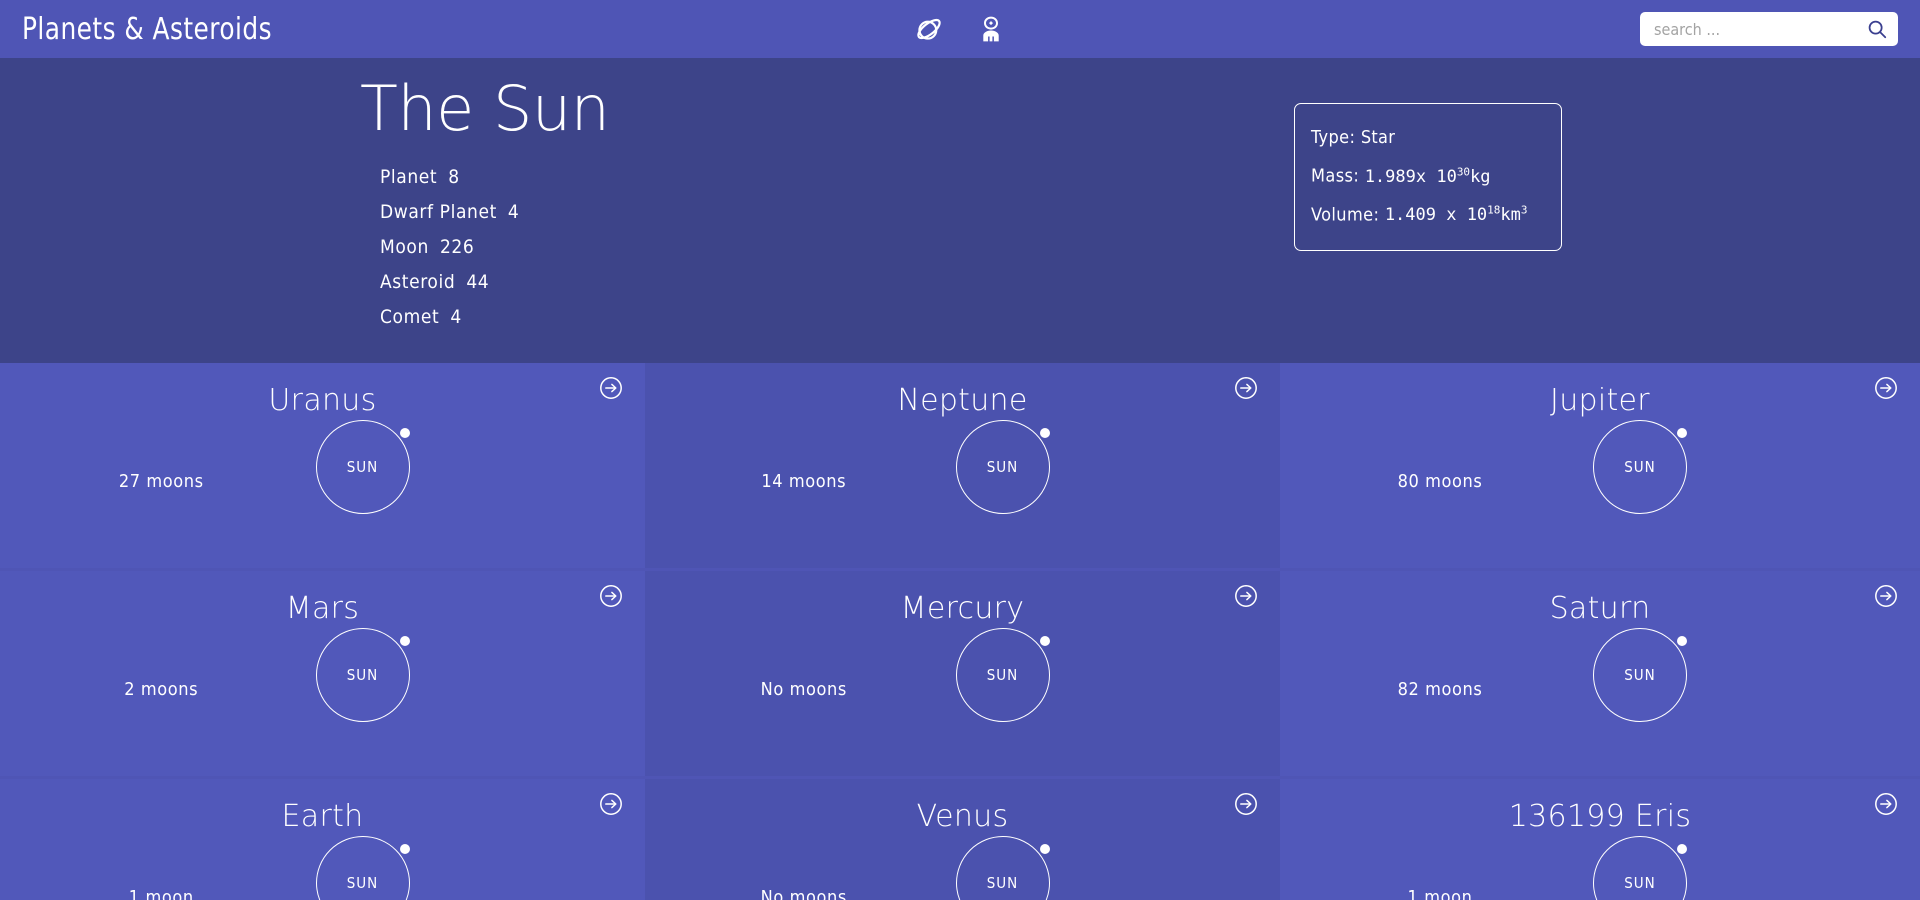 The height and width of the screenshot is (900, 1920). Describe the element at coordinates (322, 608) in the screenshot. I see `card-title: Mars` at that location.